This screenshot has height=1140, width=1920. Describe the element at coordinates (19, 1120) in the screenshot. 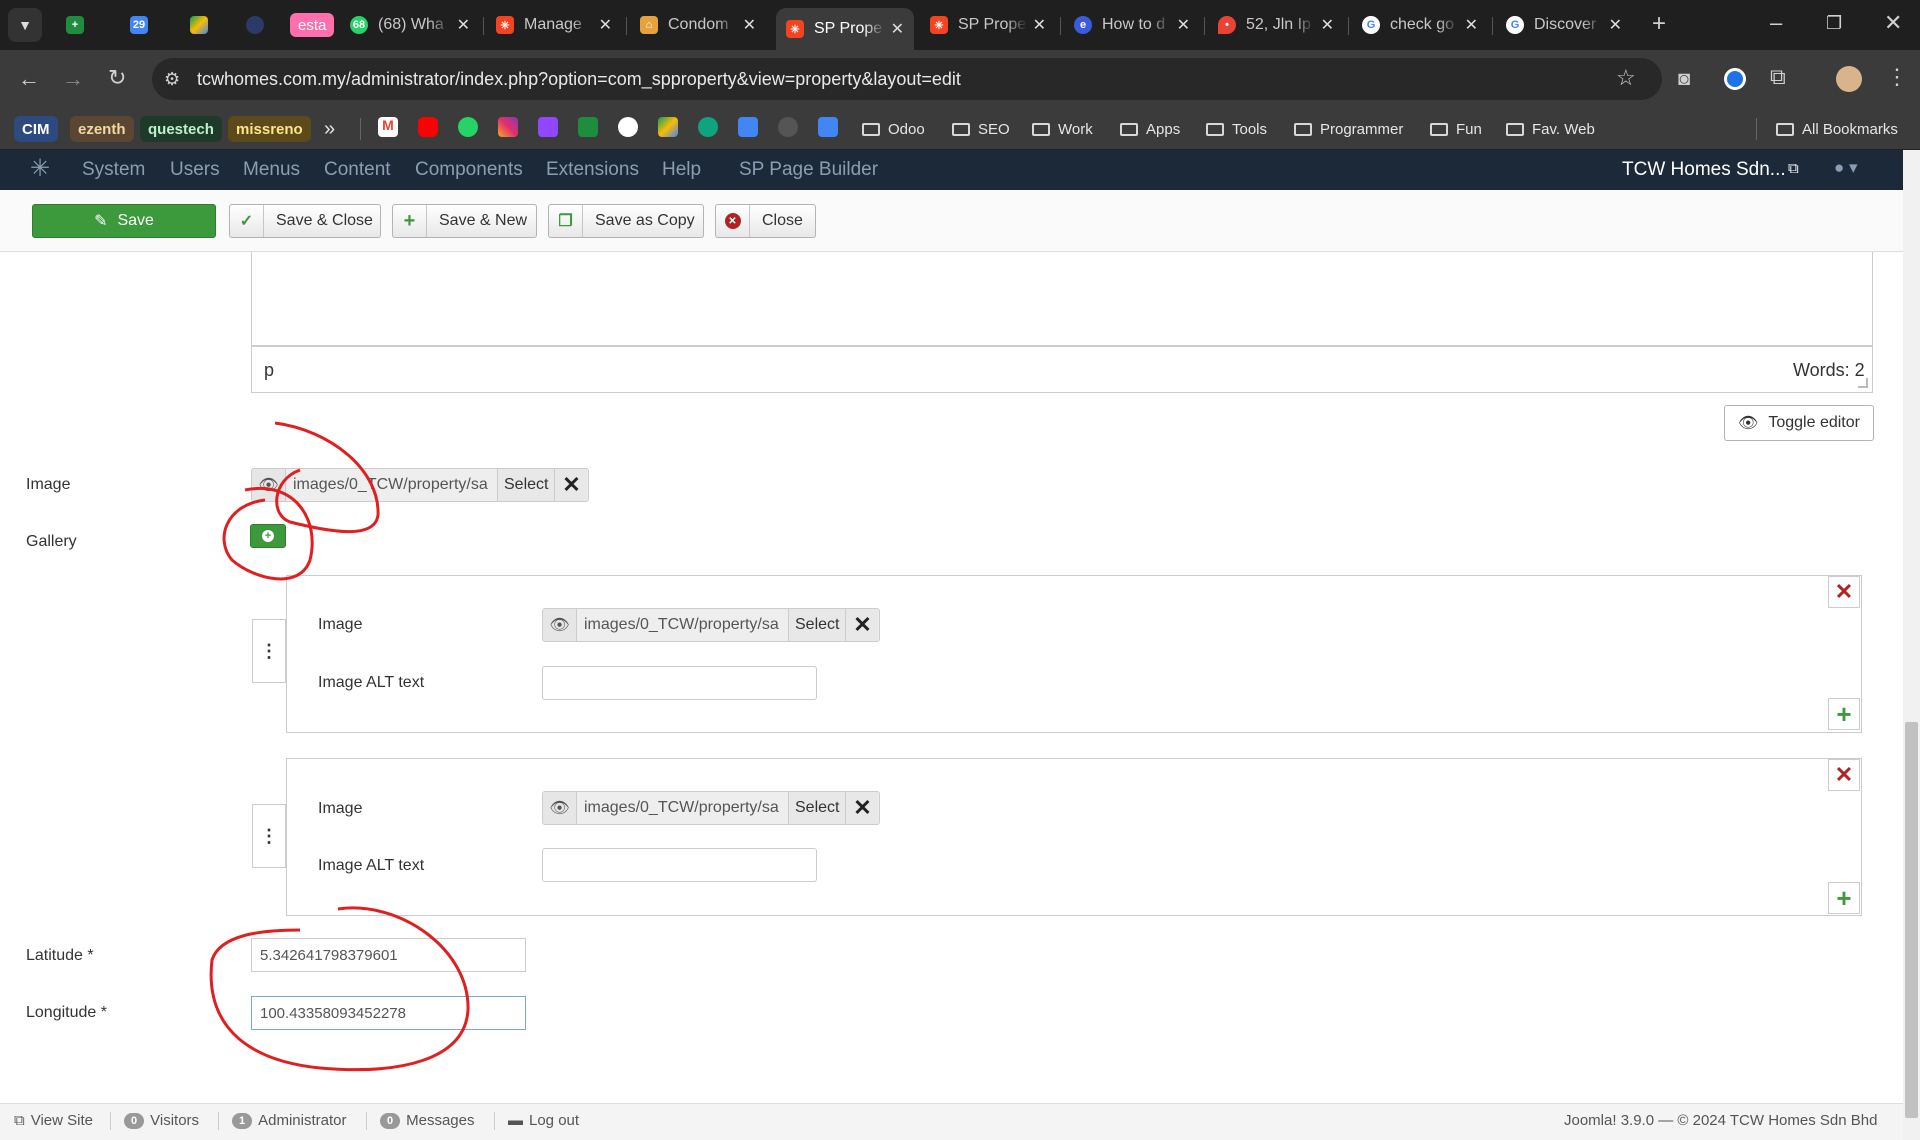

I see `external-link-icon: ⧉` at that location.